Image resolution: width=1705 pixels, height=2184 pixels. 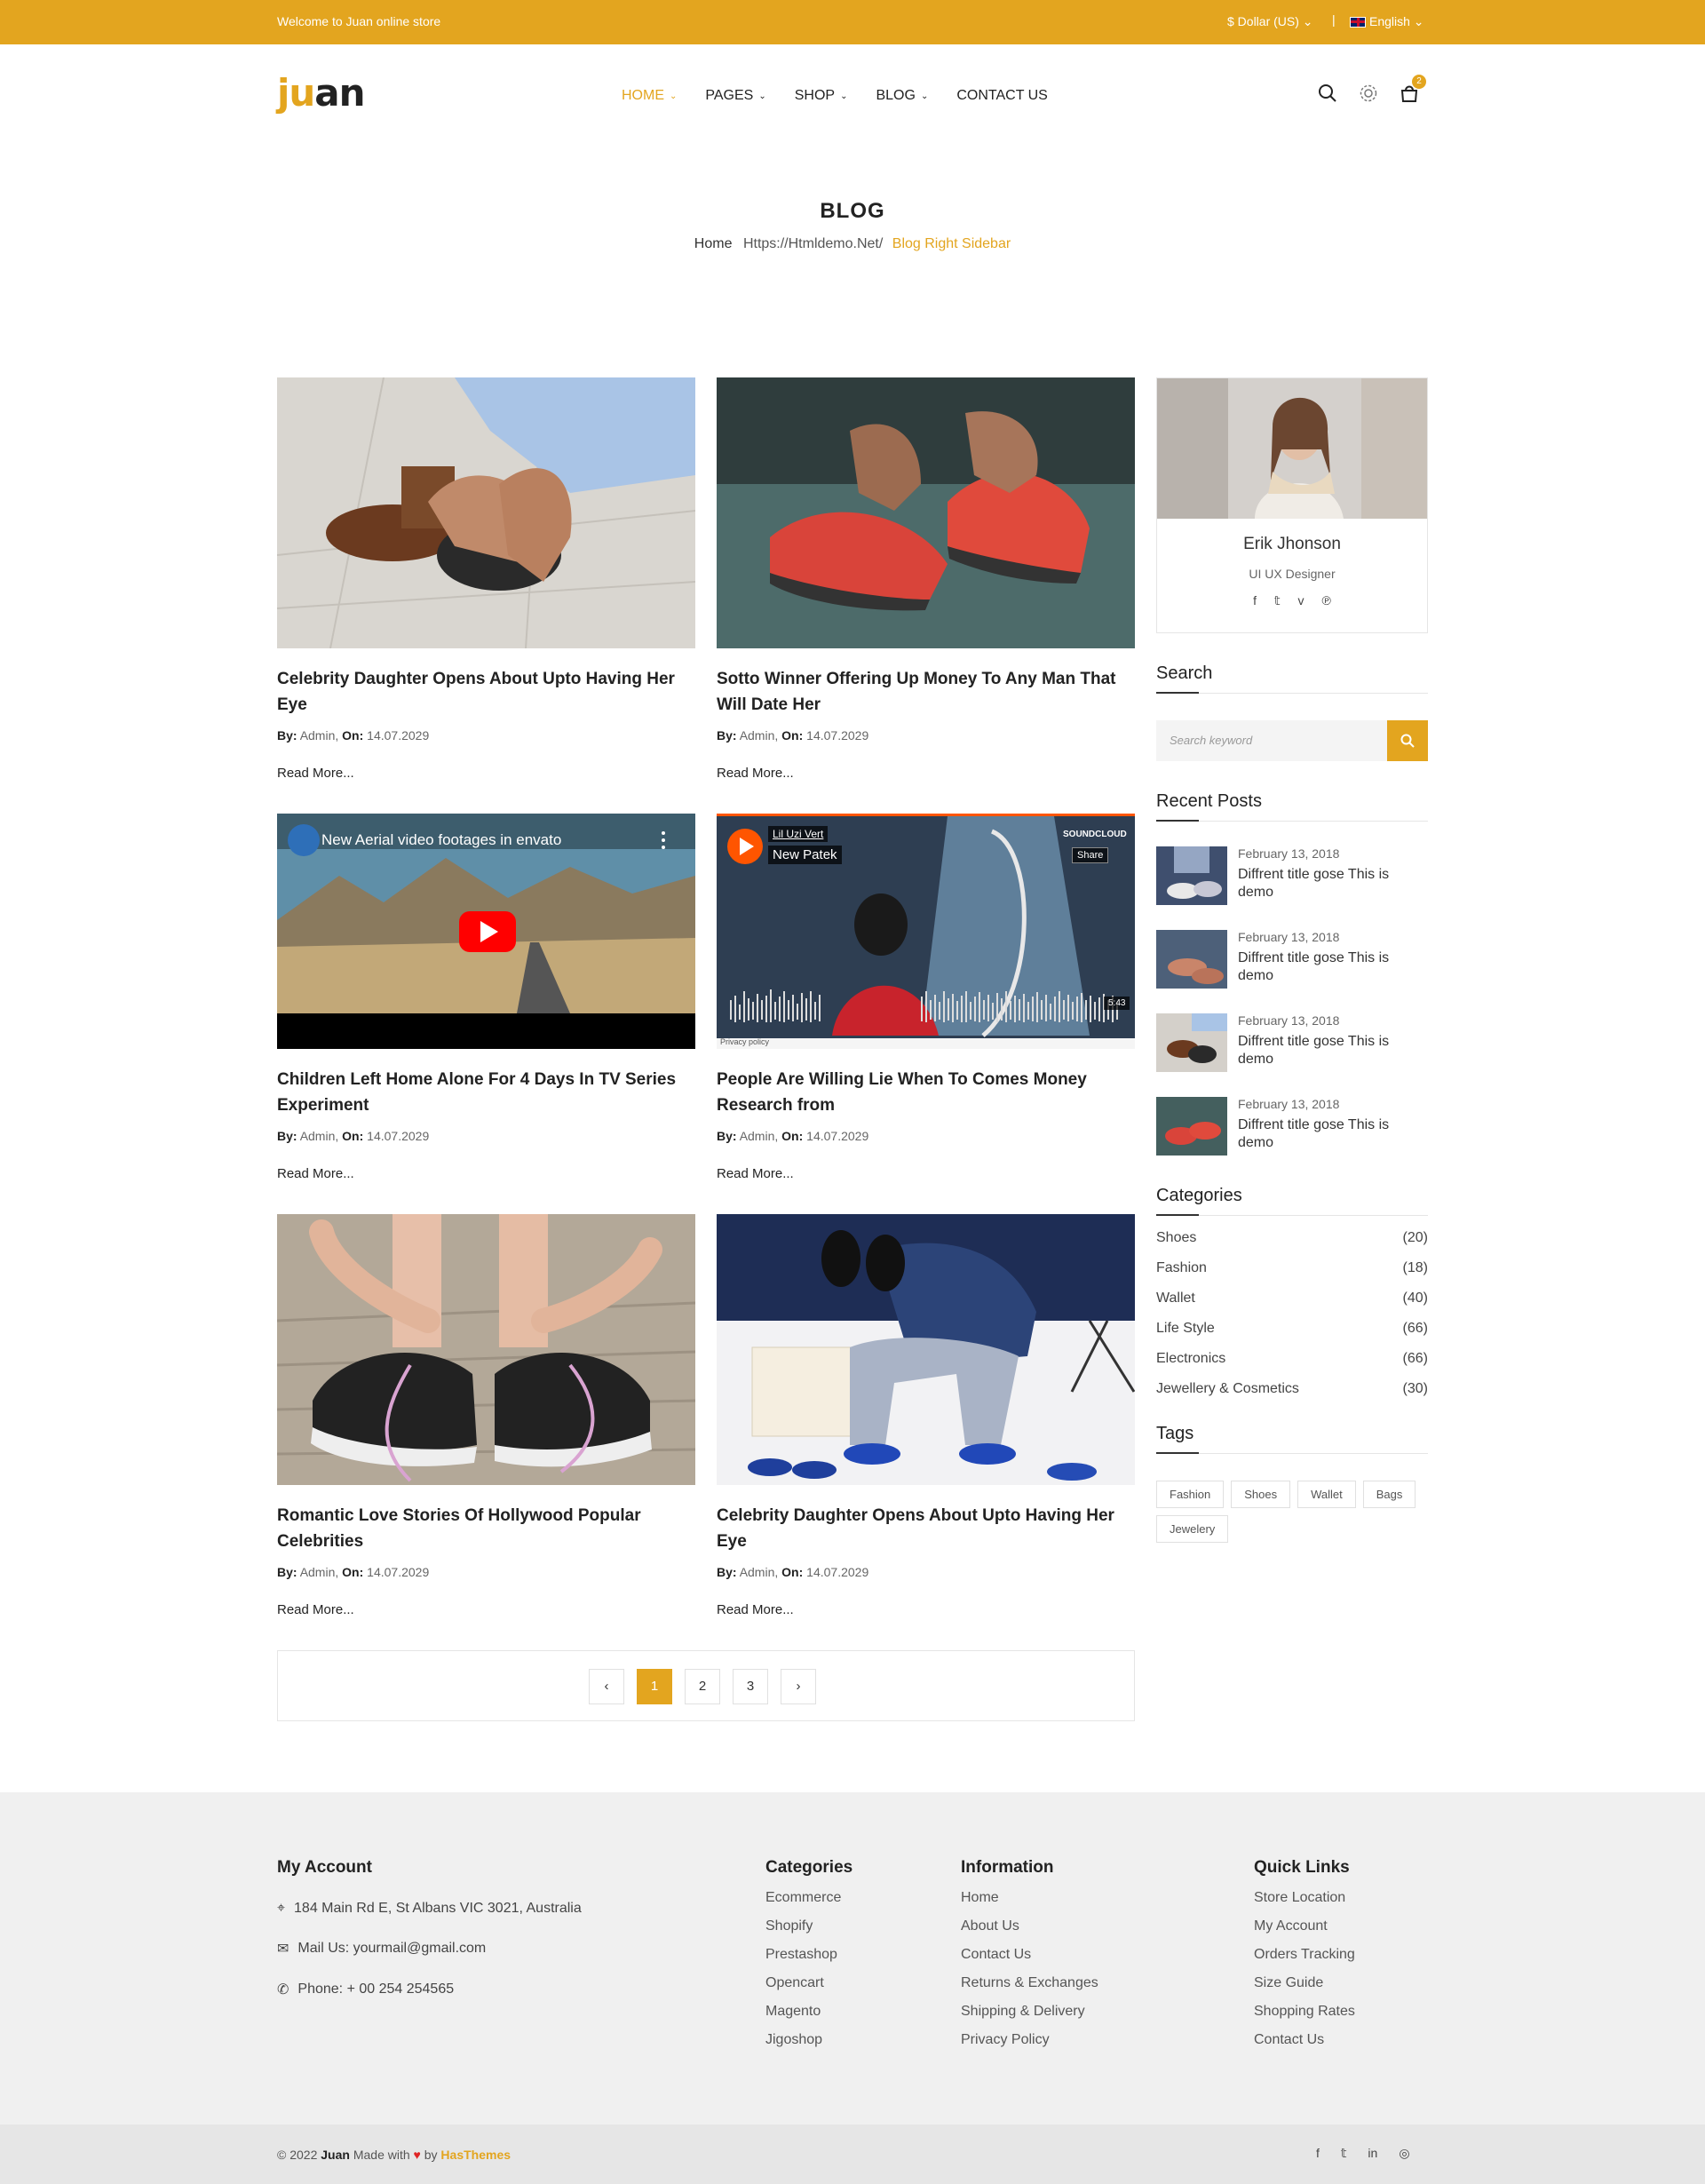 What do you see at coordinates (1305, 1955) in the screenshot?
I see `footer-link: Orders Tracking` at bounding box center [1305, 1955].